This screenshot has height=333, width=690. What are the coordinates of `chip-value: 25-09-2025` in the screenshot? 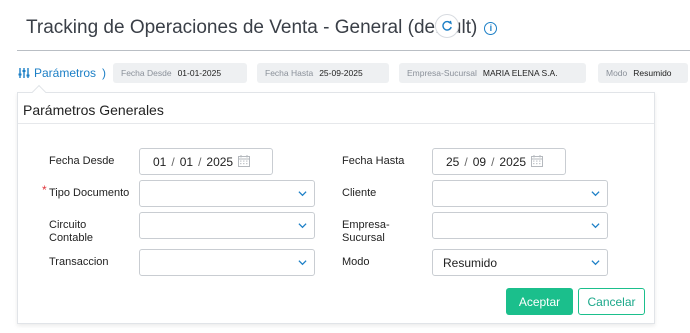 It's located at (341, 73).